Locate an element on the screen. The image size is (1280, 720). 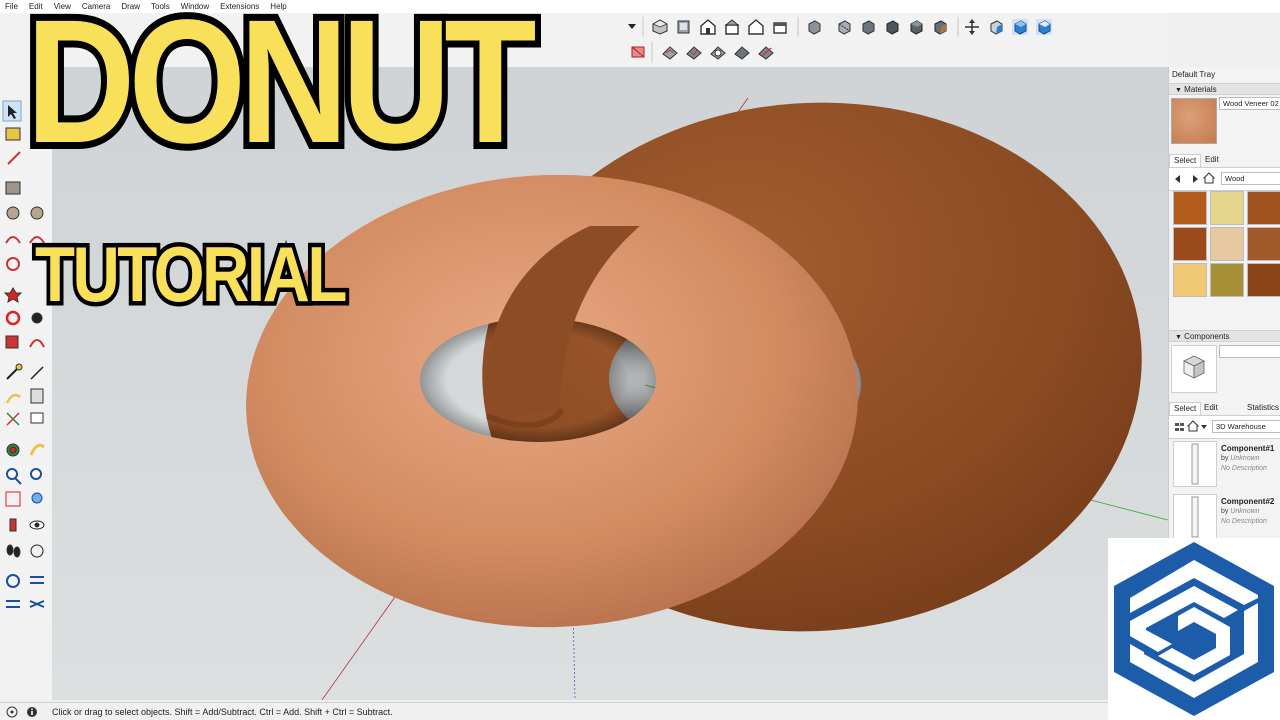
components-nav: 3D Warehouse is located at coordinates (1224, 427).